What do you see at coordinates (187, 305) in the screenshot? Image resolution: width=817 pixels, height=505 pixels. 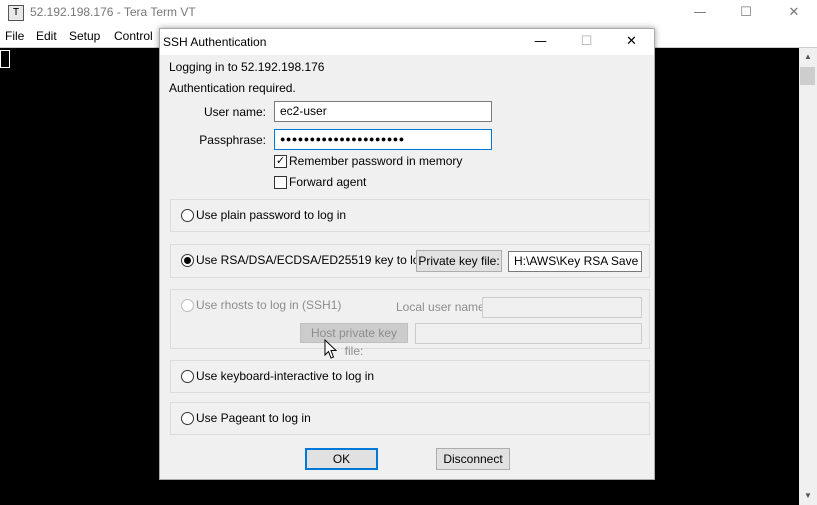 I see `rhosts-radio` at bounding box center [187, 305].